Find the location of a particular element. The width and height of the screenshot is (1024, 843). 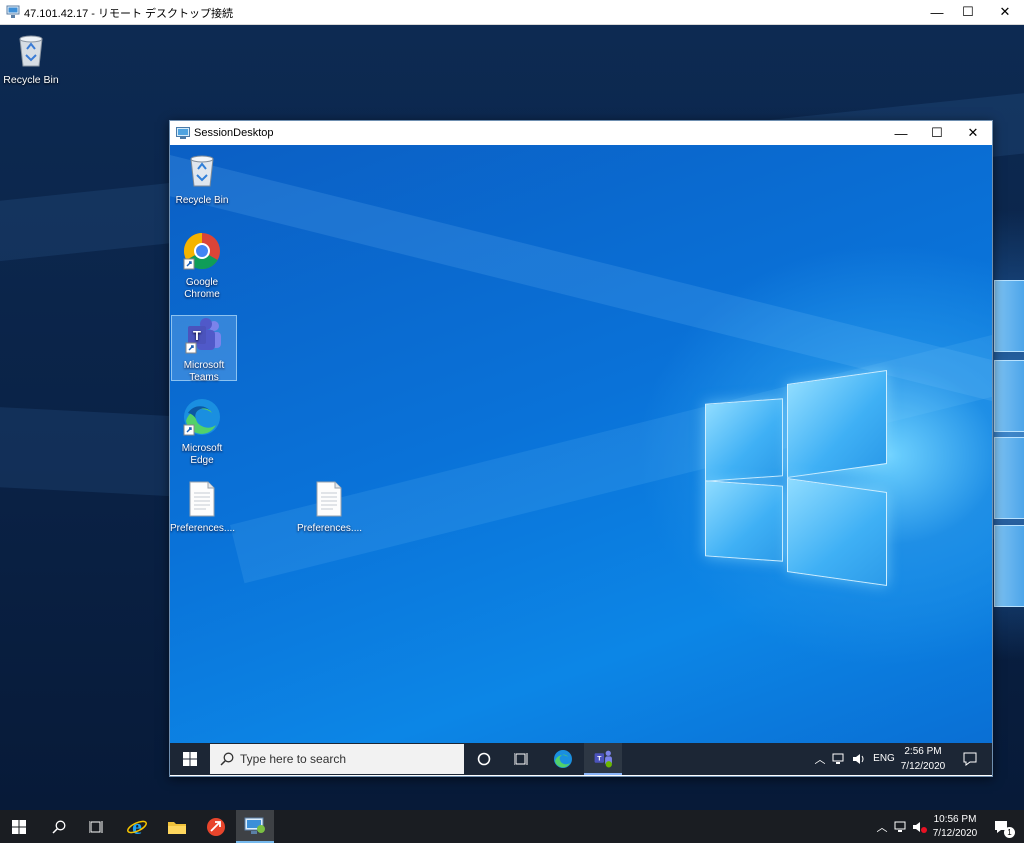

remote-desktop-taskbar-button is located at coordinates (255, 826).